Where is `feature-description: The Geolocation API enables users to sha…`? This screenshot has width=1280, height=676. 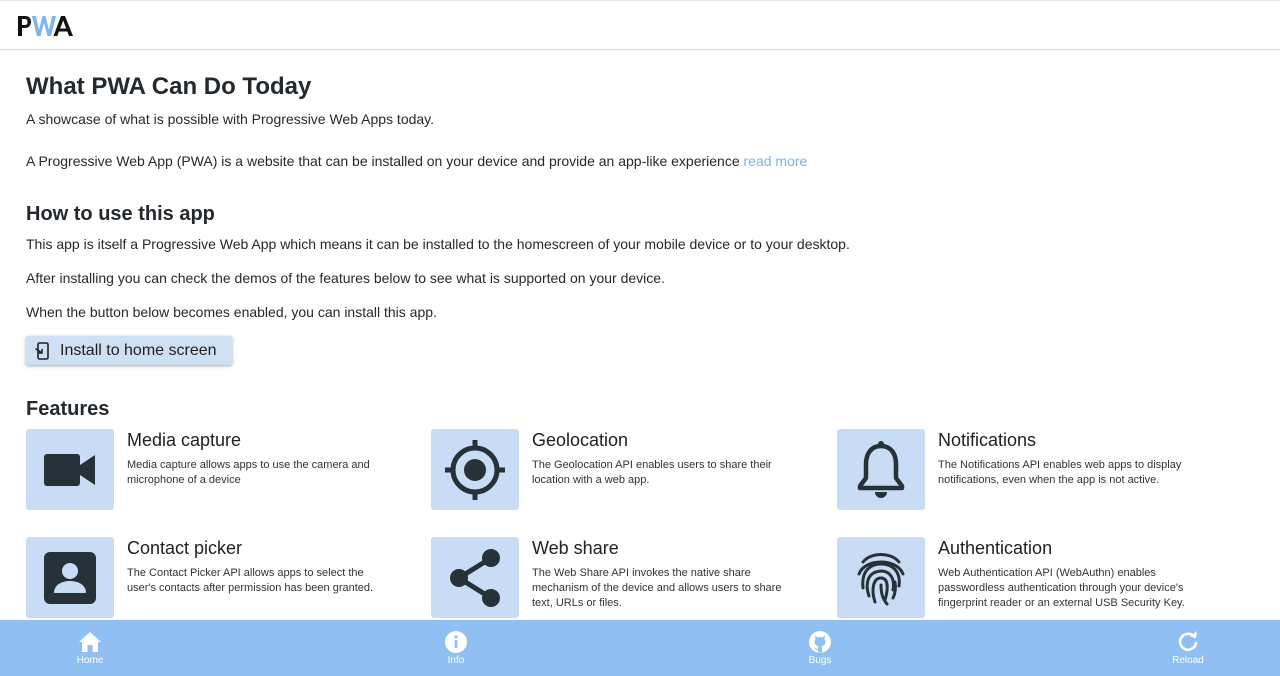
feature-description: The Geolocation API enables users to sha… is located at coordinates (652, 472).